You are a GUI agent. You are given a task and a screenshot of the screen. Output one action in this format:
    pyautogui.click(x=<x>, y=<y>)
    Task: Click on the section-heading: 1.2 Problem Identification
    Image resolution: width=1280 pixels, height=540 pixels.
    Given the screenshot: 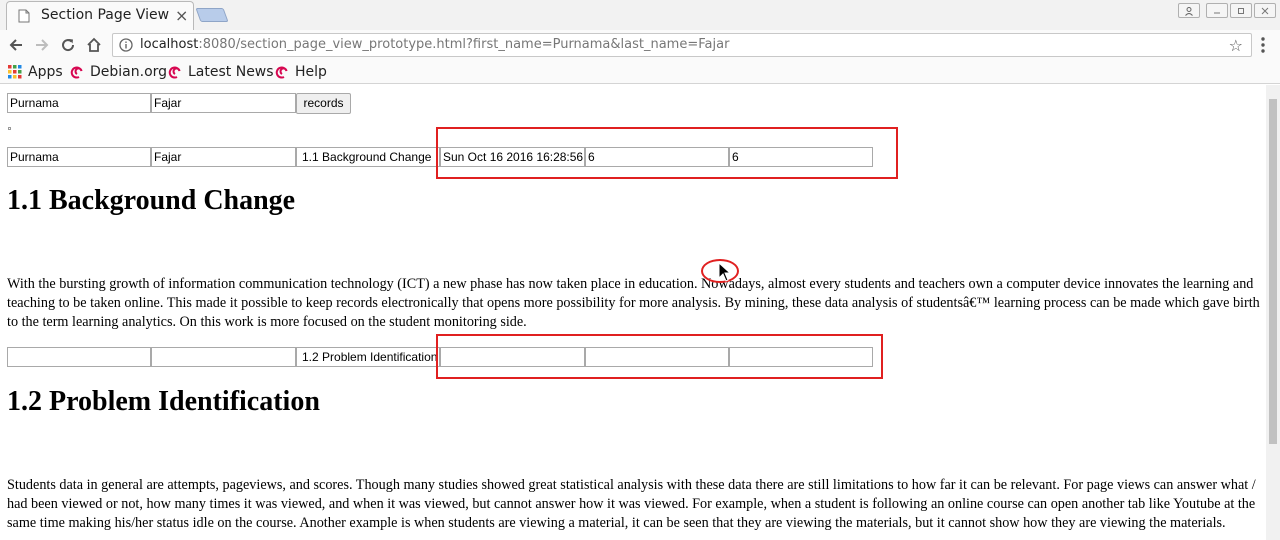 What is the action you would take?
    pyautogui.click(x=163, y=401)
    